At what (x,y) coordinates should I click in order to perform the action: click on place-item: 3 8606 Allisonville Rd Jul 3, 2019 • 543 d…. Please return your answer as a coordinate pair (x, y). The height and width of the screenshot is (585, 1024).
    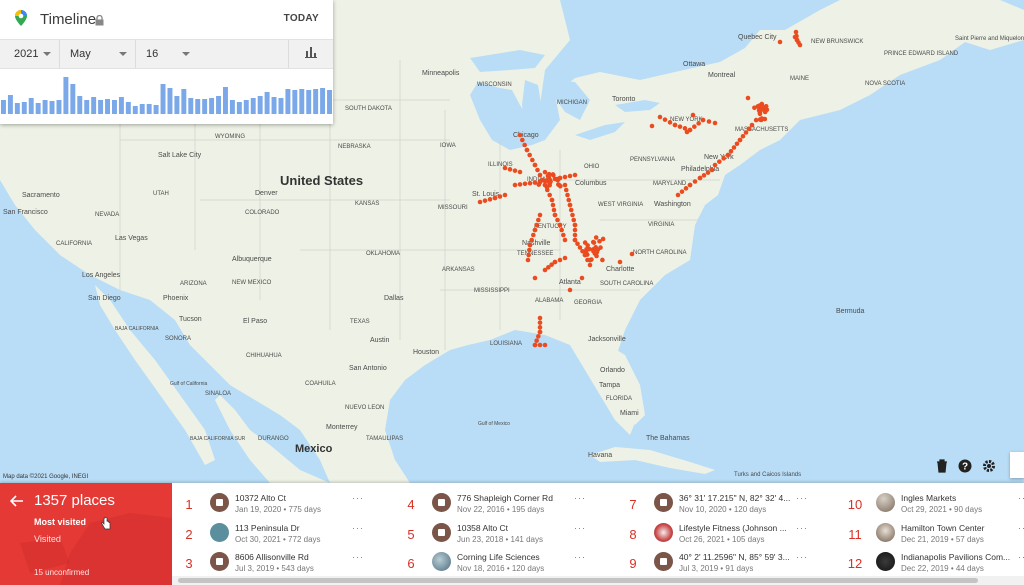
    Looking at the image, I should click on (283, 562).